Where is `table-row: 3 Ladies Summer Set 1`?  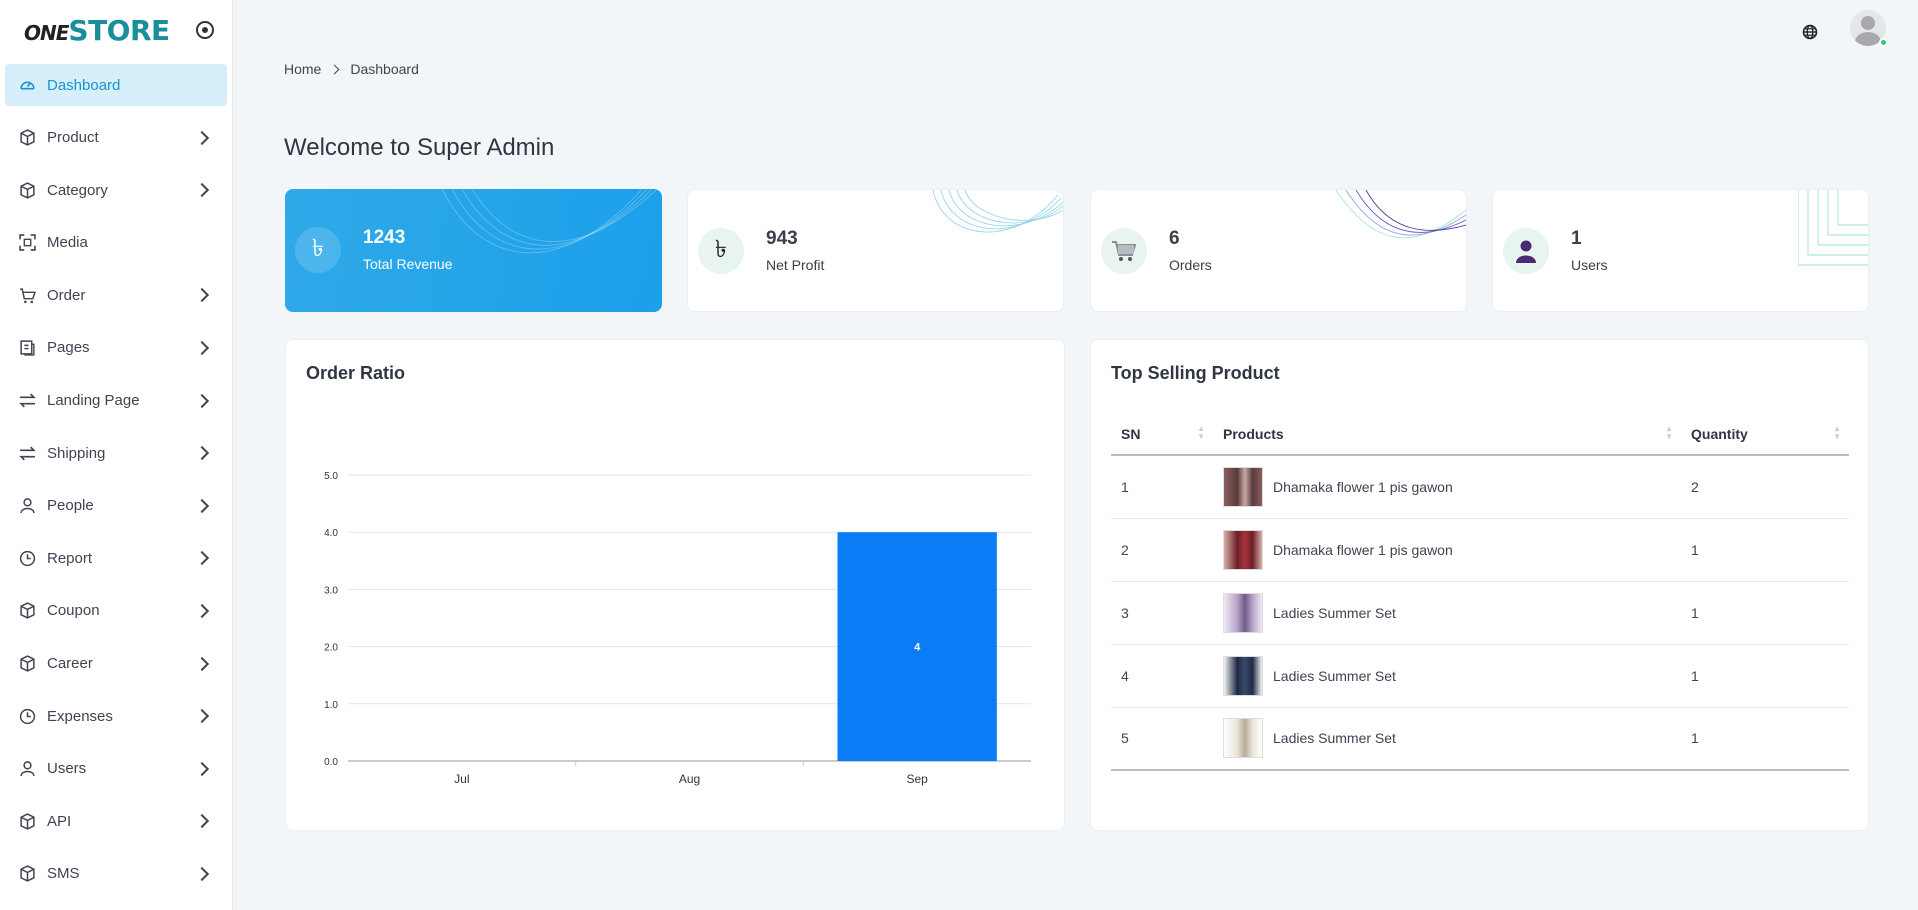
table-row: 3 Ladies Summer Set 1 is located at coordinates (1480, 613).